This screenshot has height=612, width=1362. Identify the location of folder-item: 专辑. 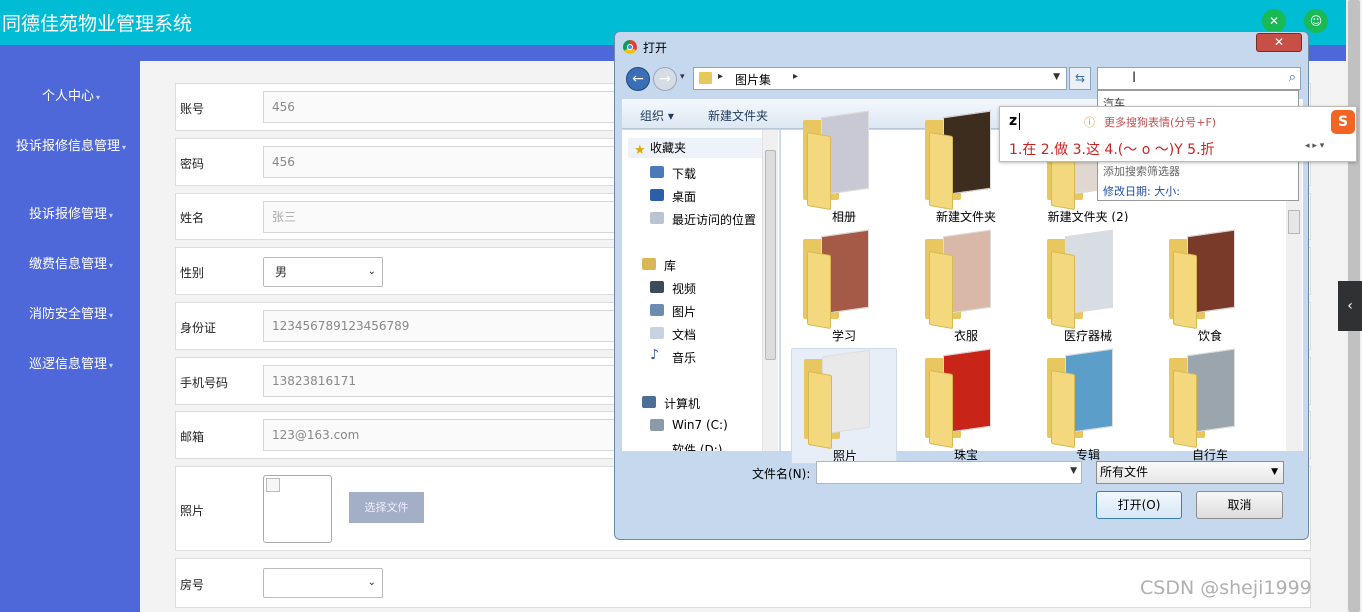
(1088, 406).